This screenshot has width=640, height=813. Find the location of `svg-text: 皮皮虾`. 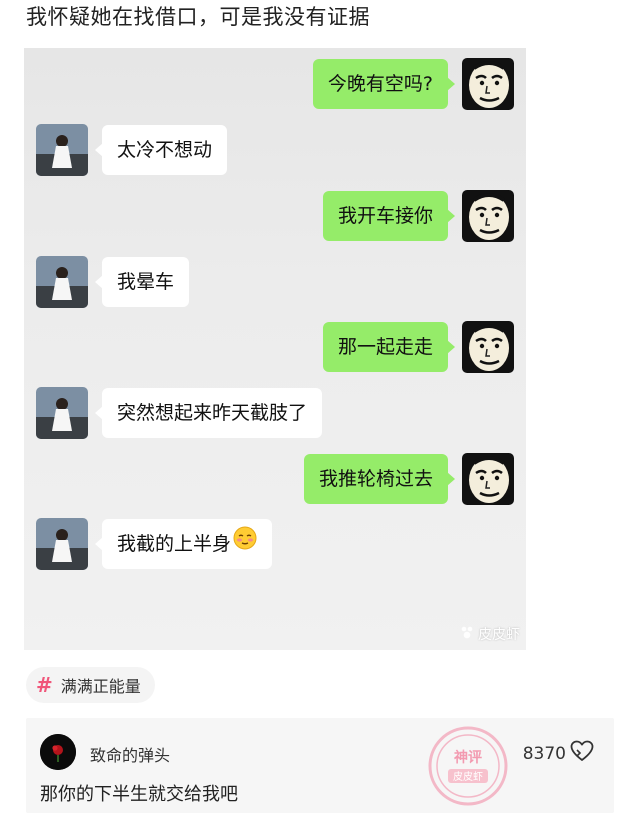

svg-text: 皮皮虾 is located at coordinates (468, 776).